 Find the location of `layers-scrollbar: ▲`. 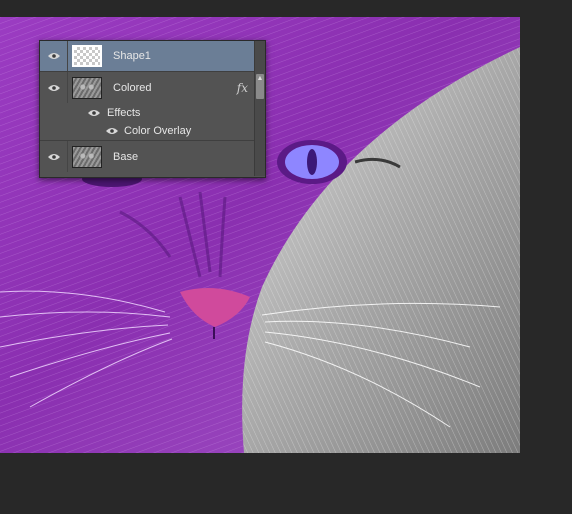

layers-scrollbar: ▲ is located at coordinates (259, 108).